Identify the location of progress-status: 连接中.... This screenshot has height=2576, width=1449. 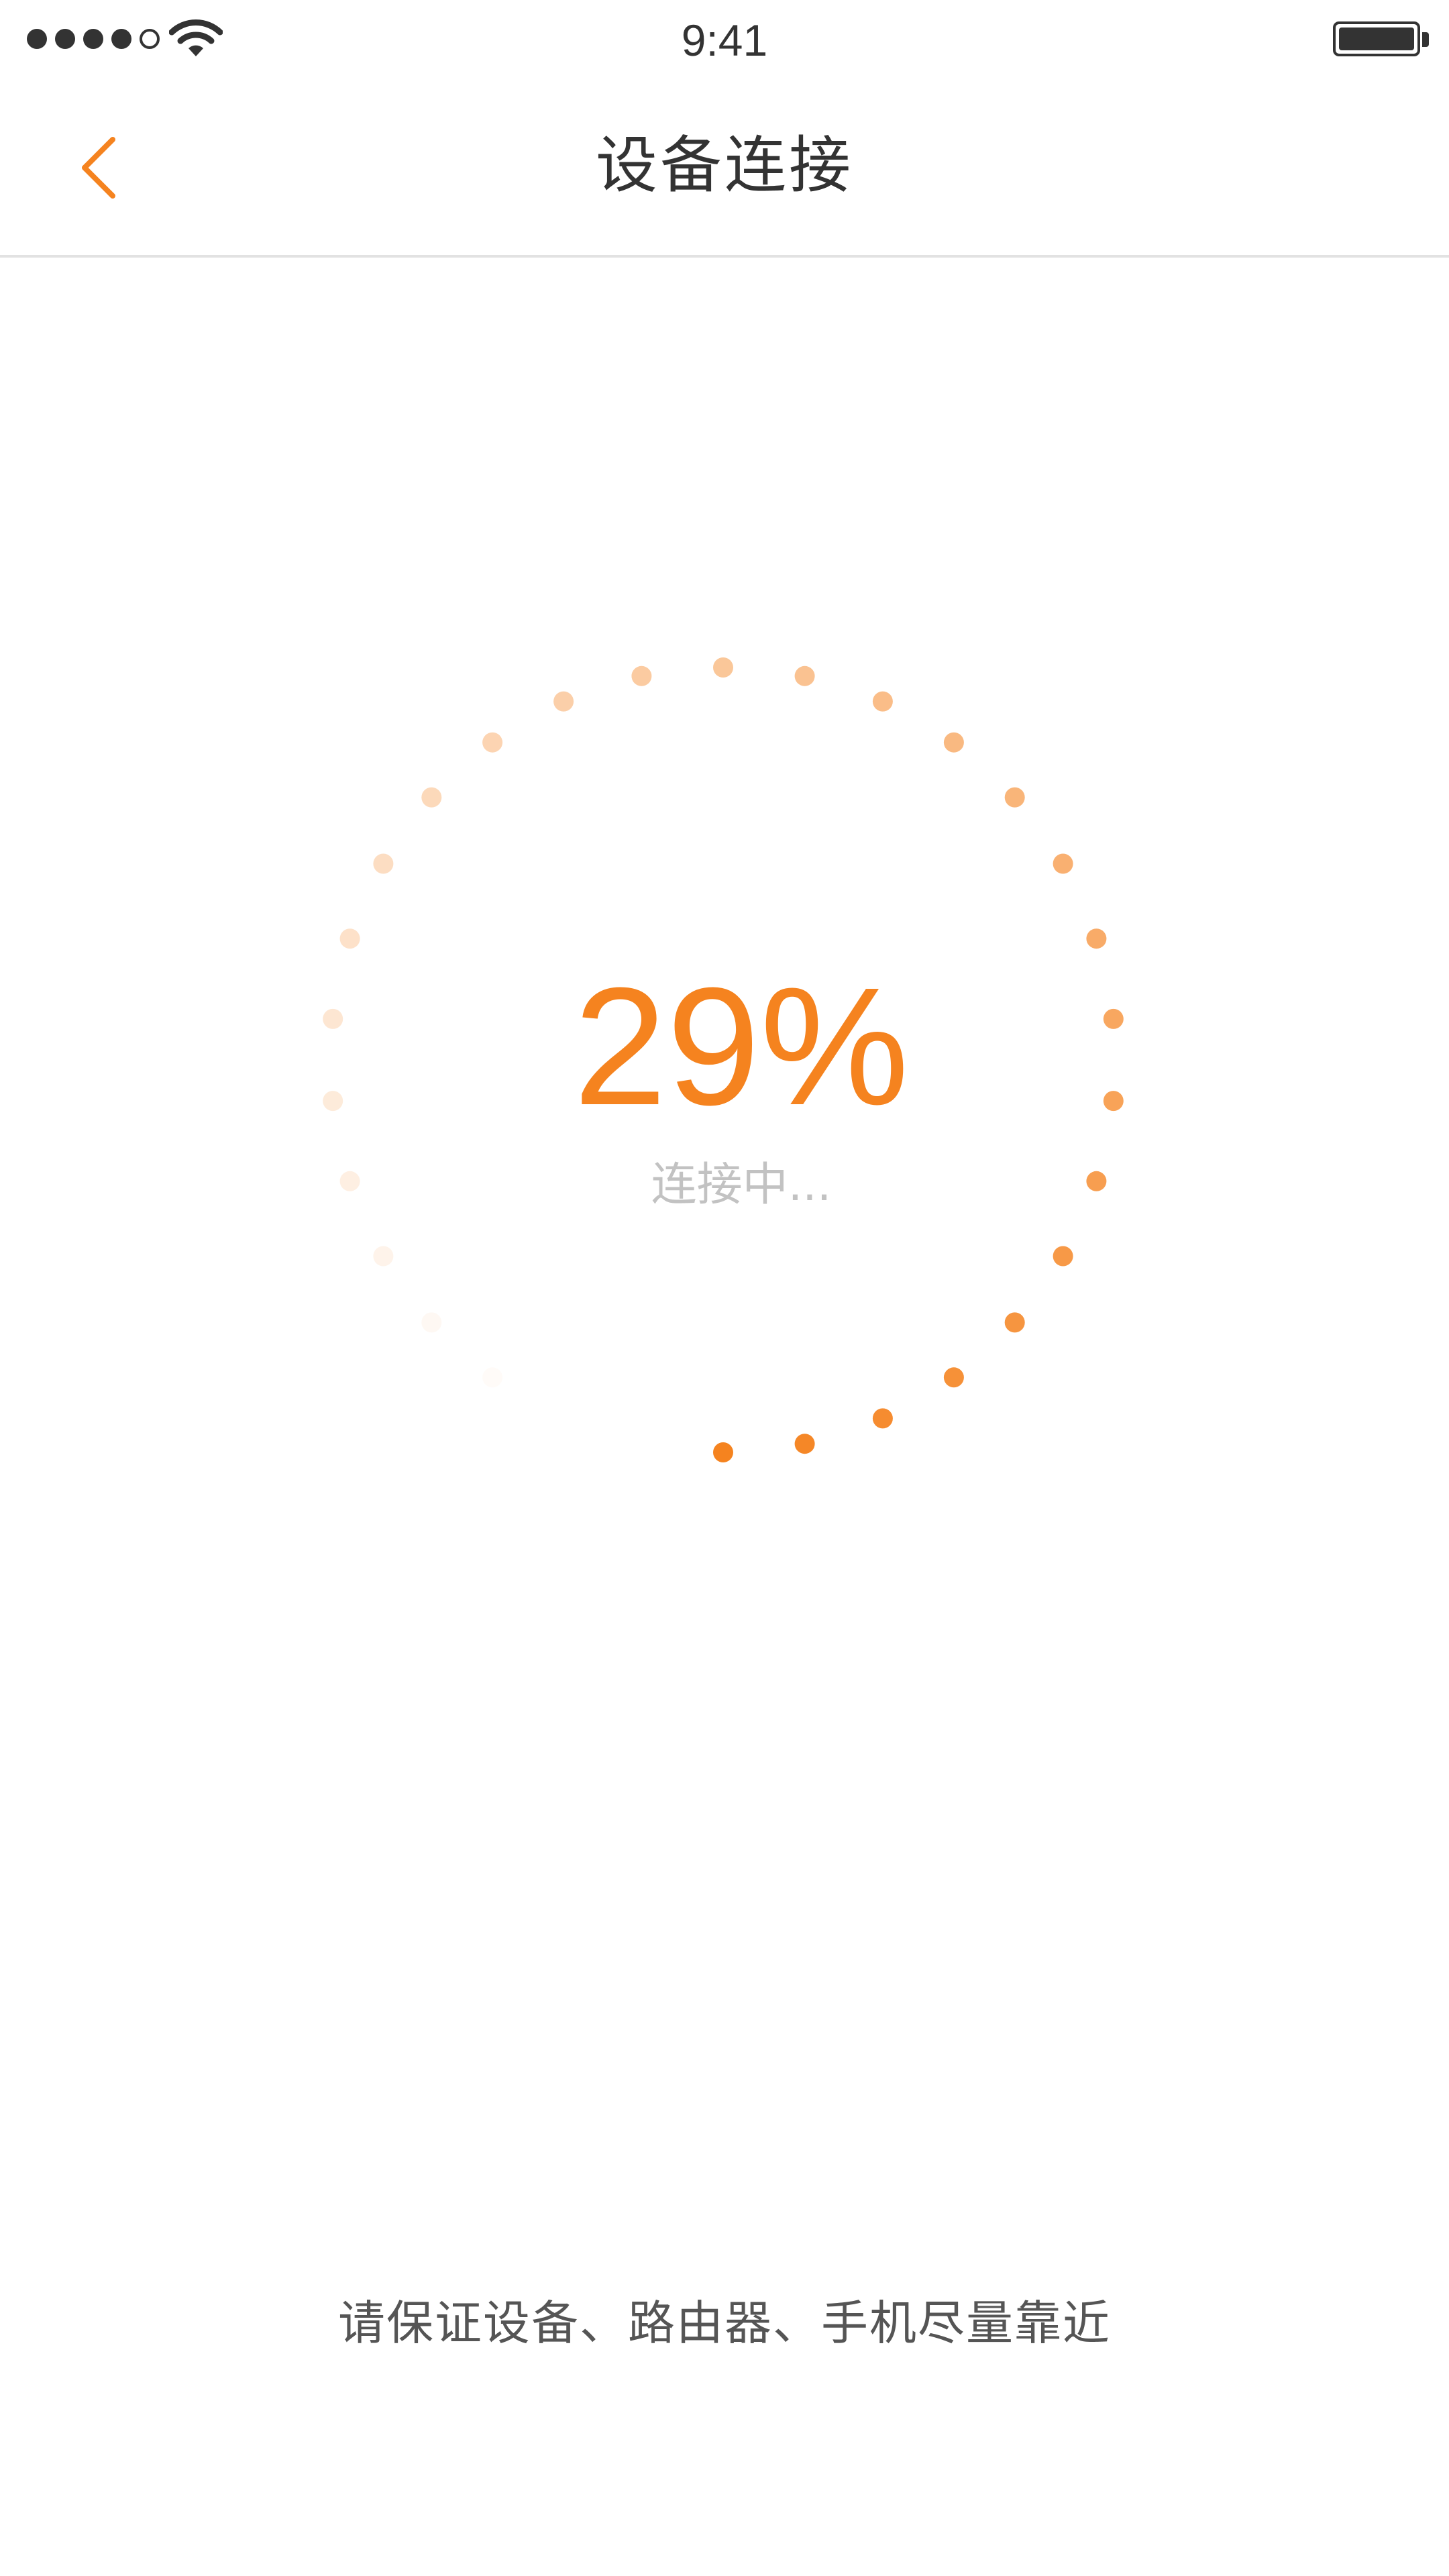
(741, 1185).